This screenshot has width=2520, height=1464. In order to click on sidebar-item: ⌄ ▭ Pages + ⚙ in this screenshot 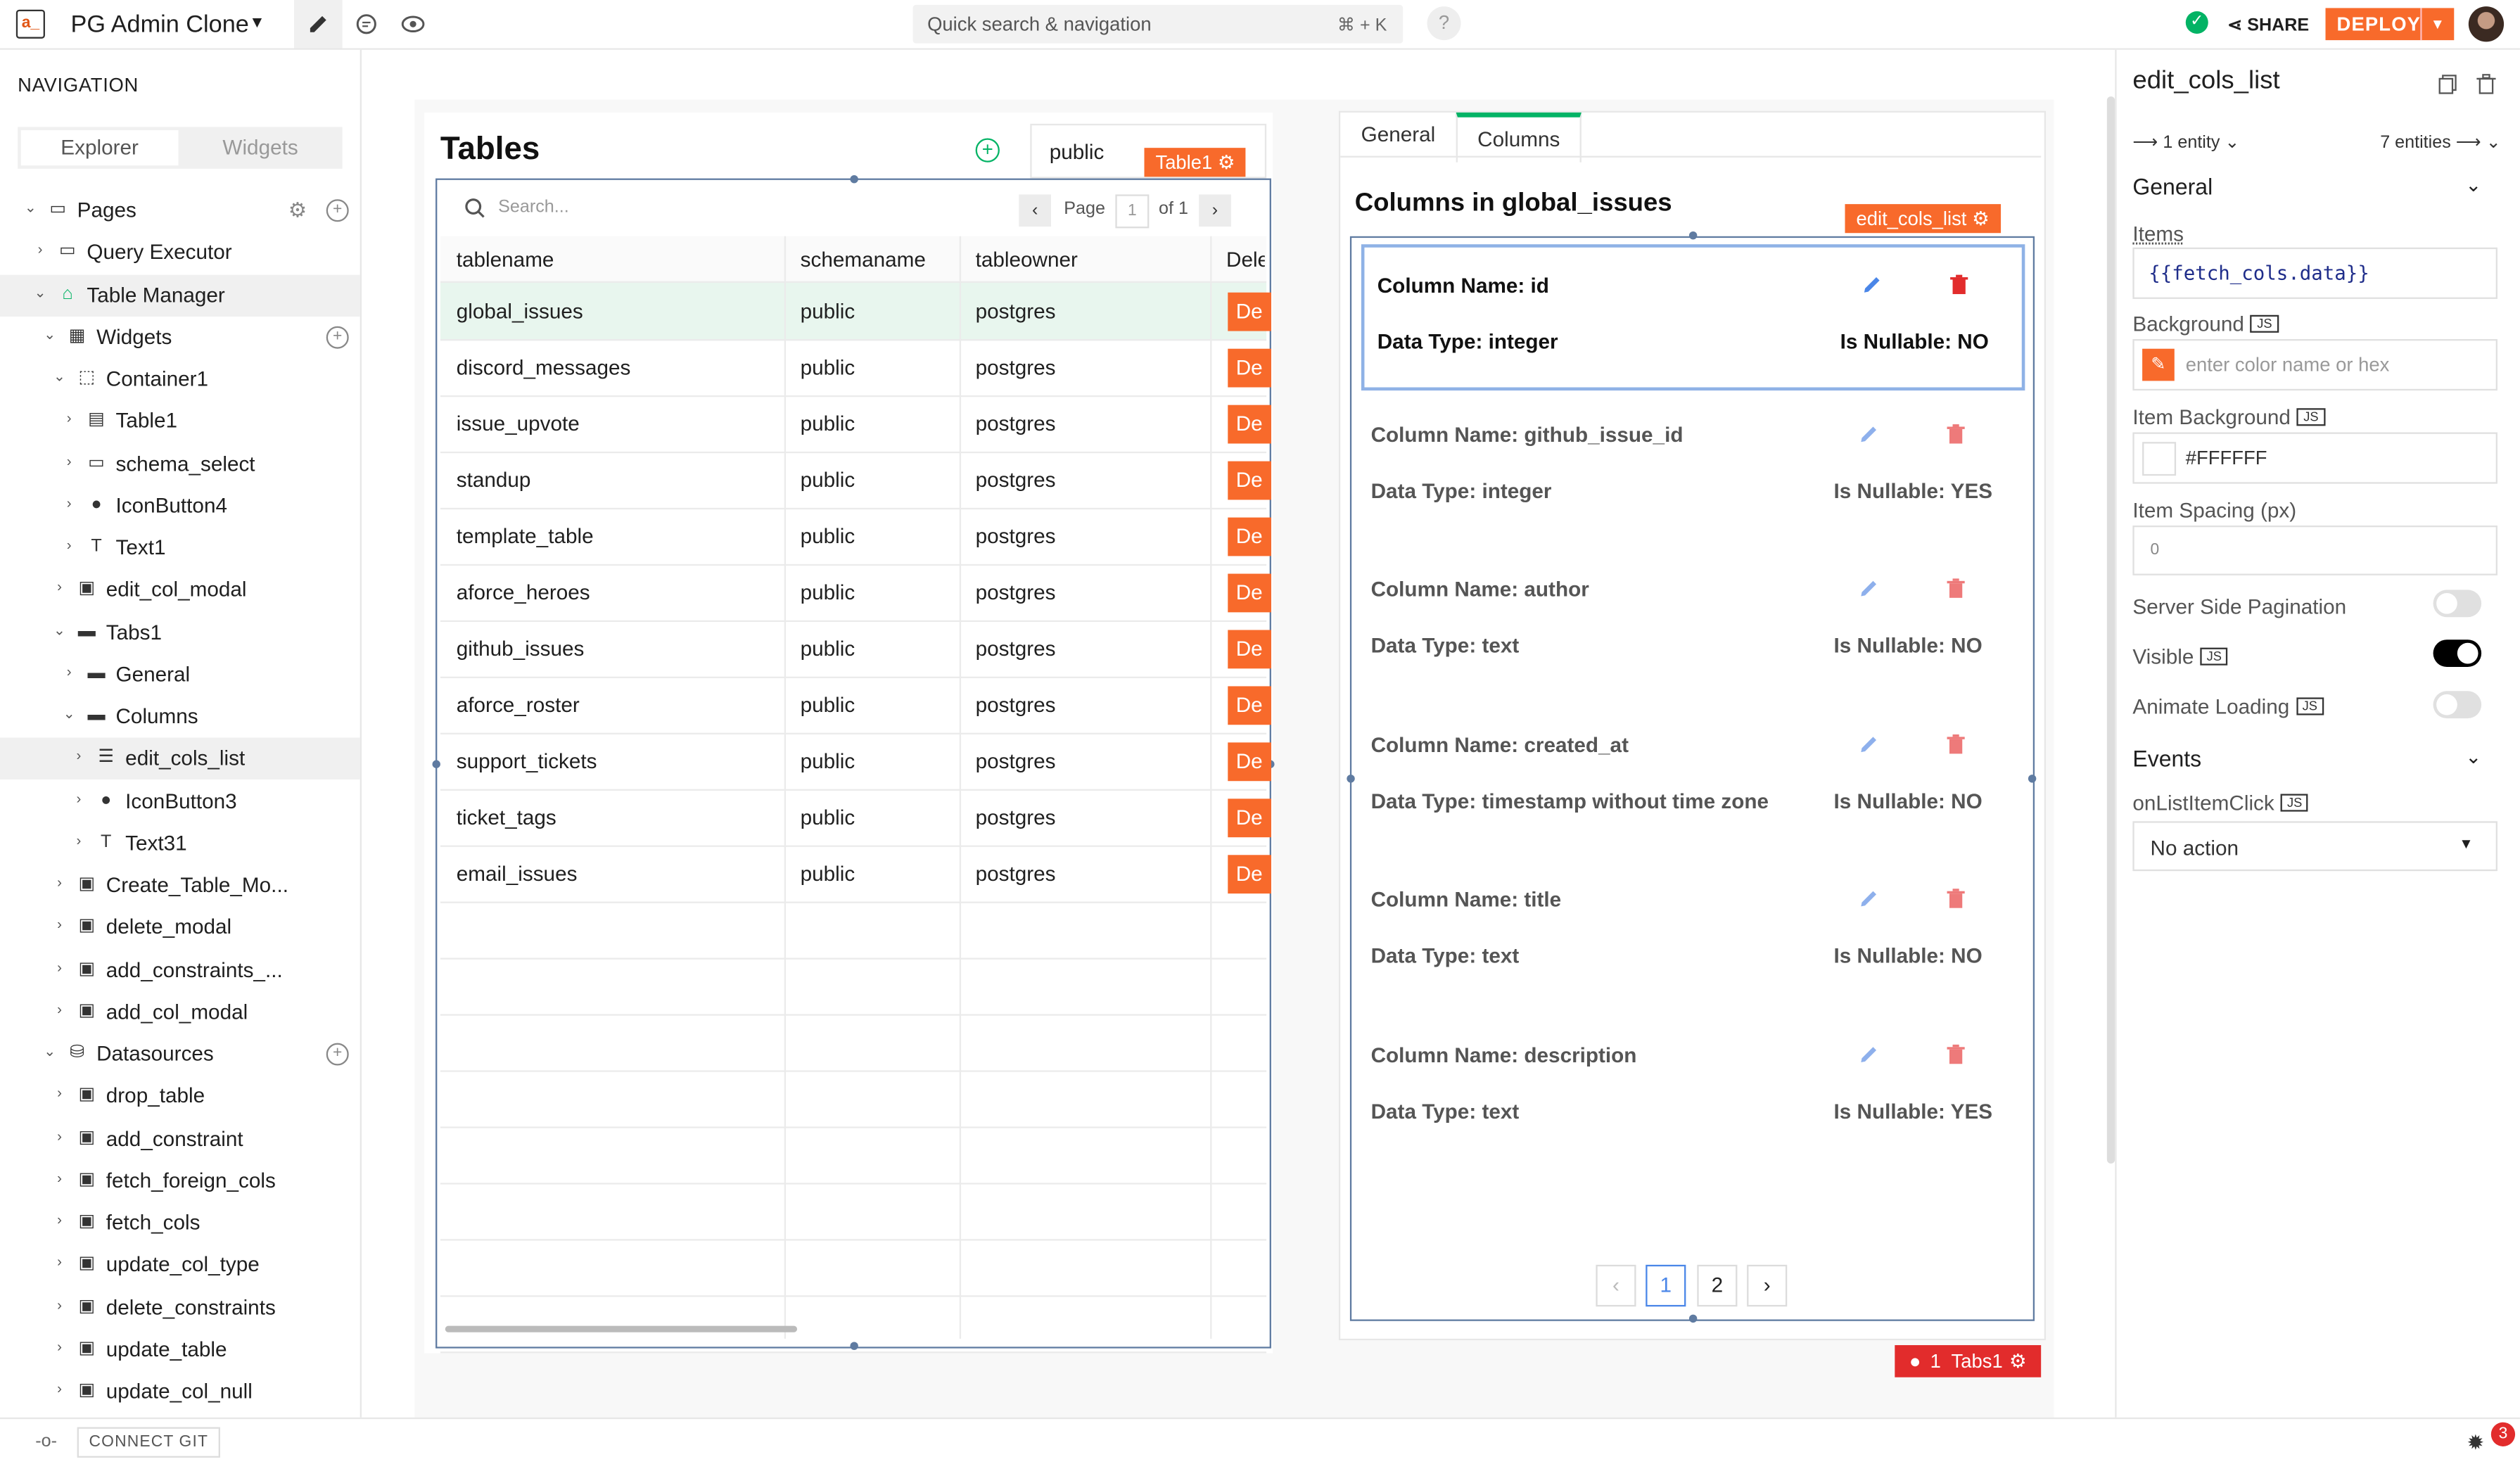, I will do `click(180, 210)`.